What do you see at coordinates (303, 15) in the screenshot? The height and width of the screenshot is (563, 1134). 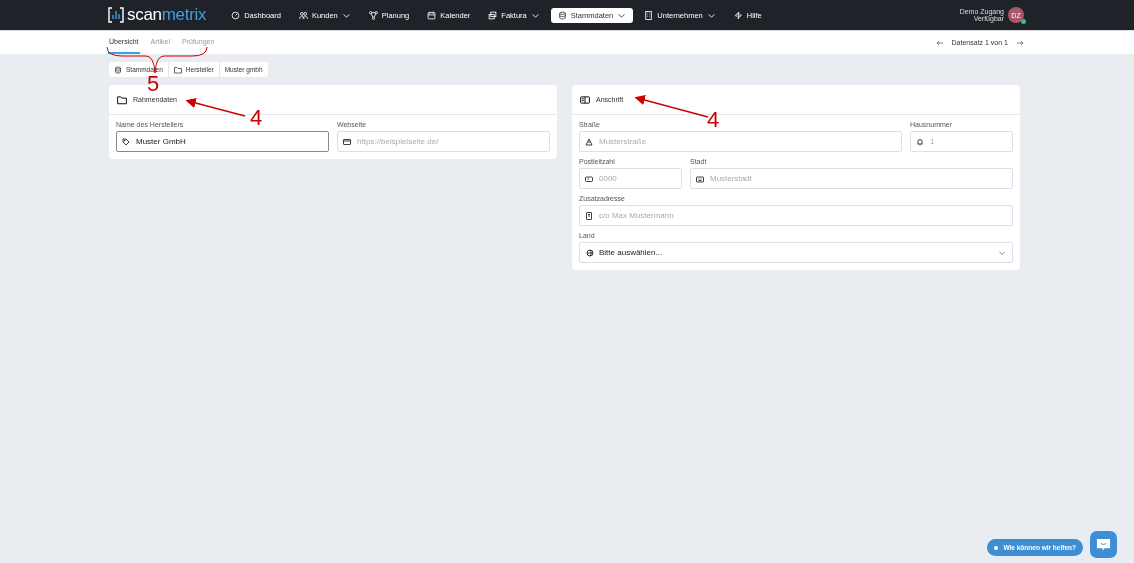 I see `people-icon` at bounding box center [303, 15].